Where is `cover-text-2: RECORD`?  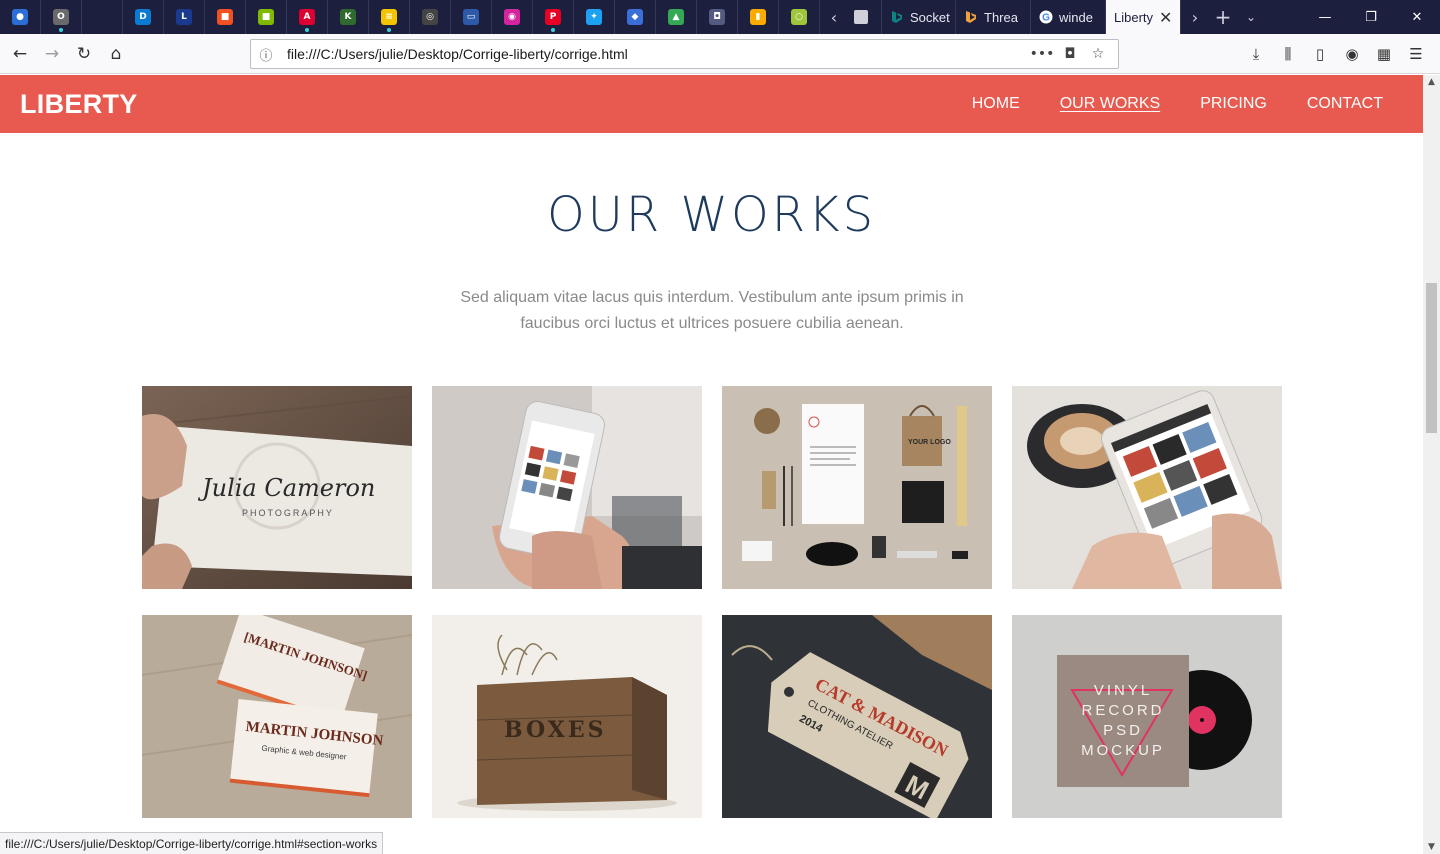
cover-text-2: RECORD is located at coordinates (1122, 710).